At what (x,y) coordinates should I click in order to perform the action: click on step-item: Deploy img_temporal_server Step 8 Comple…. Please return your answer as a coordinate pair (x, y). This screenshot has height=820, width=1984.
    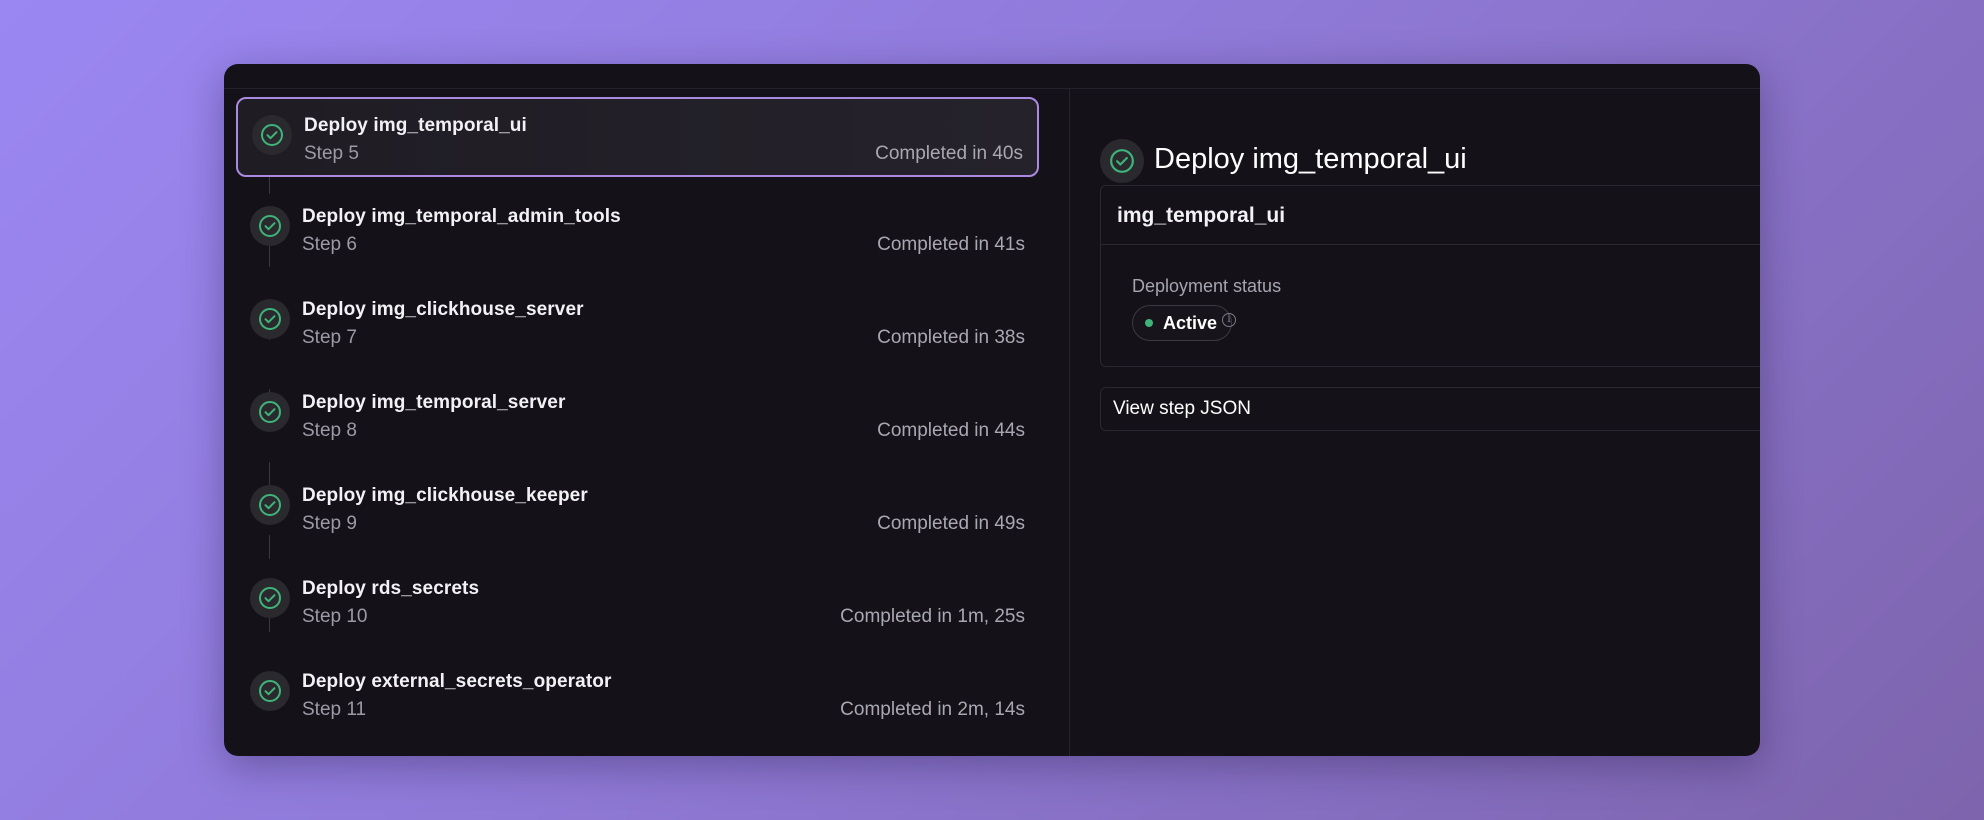
    Looking at the image, I should click on (637, 416).